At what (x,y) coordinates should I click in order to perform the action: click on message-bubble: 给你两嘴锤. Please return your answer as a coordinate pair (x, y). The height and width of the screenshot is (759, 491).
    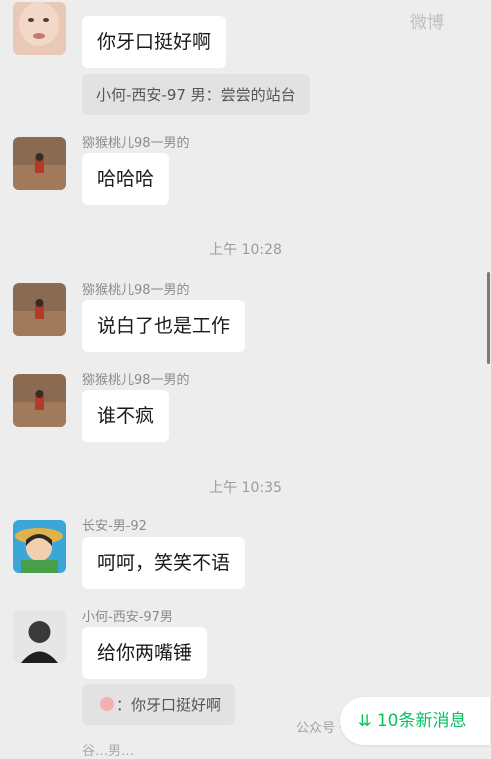
    Looking at the image, I should click on (145, 653).